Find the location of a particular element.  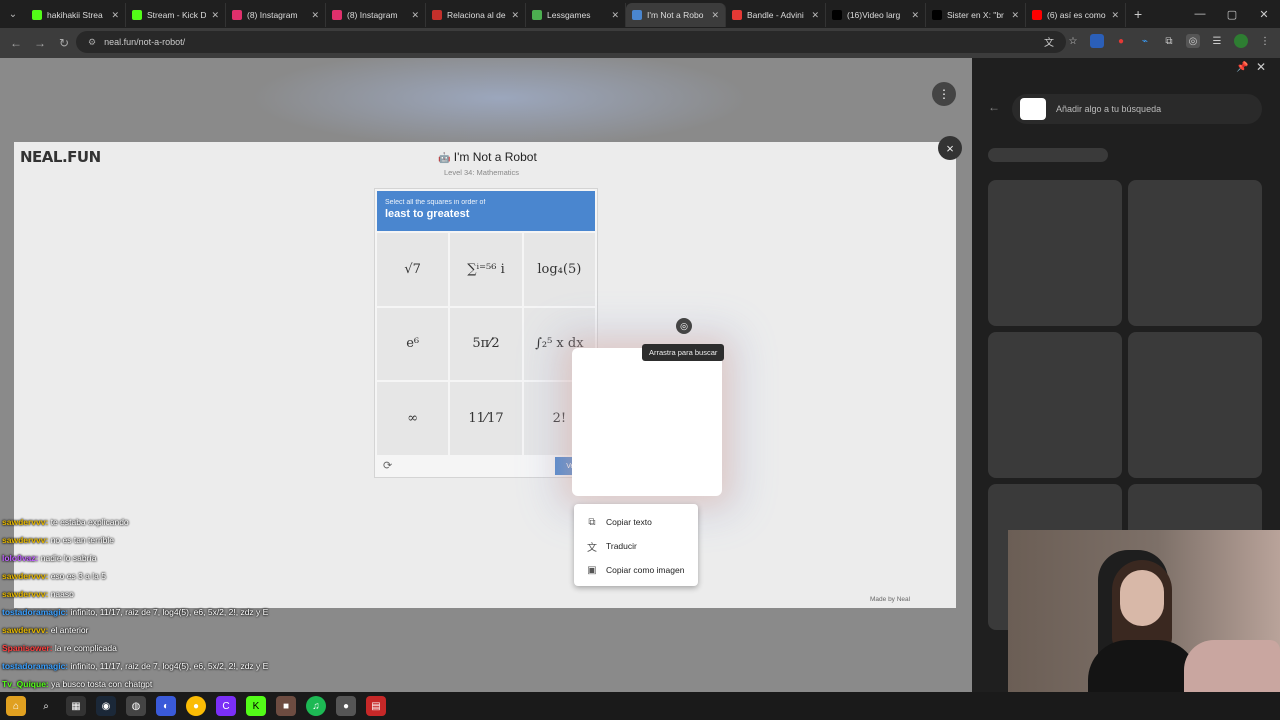

browser-tab: Relaciona al de ✕ is located at coordinates (476, 15).